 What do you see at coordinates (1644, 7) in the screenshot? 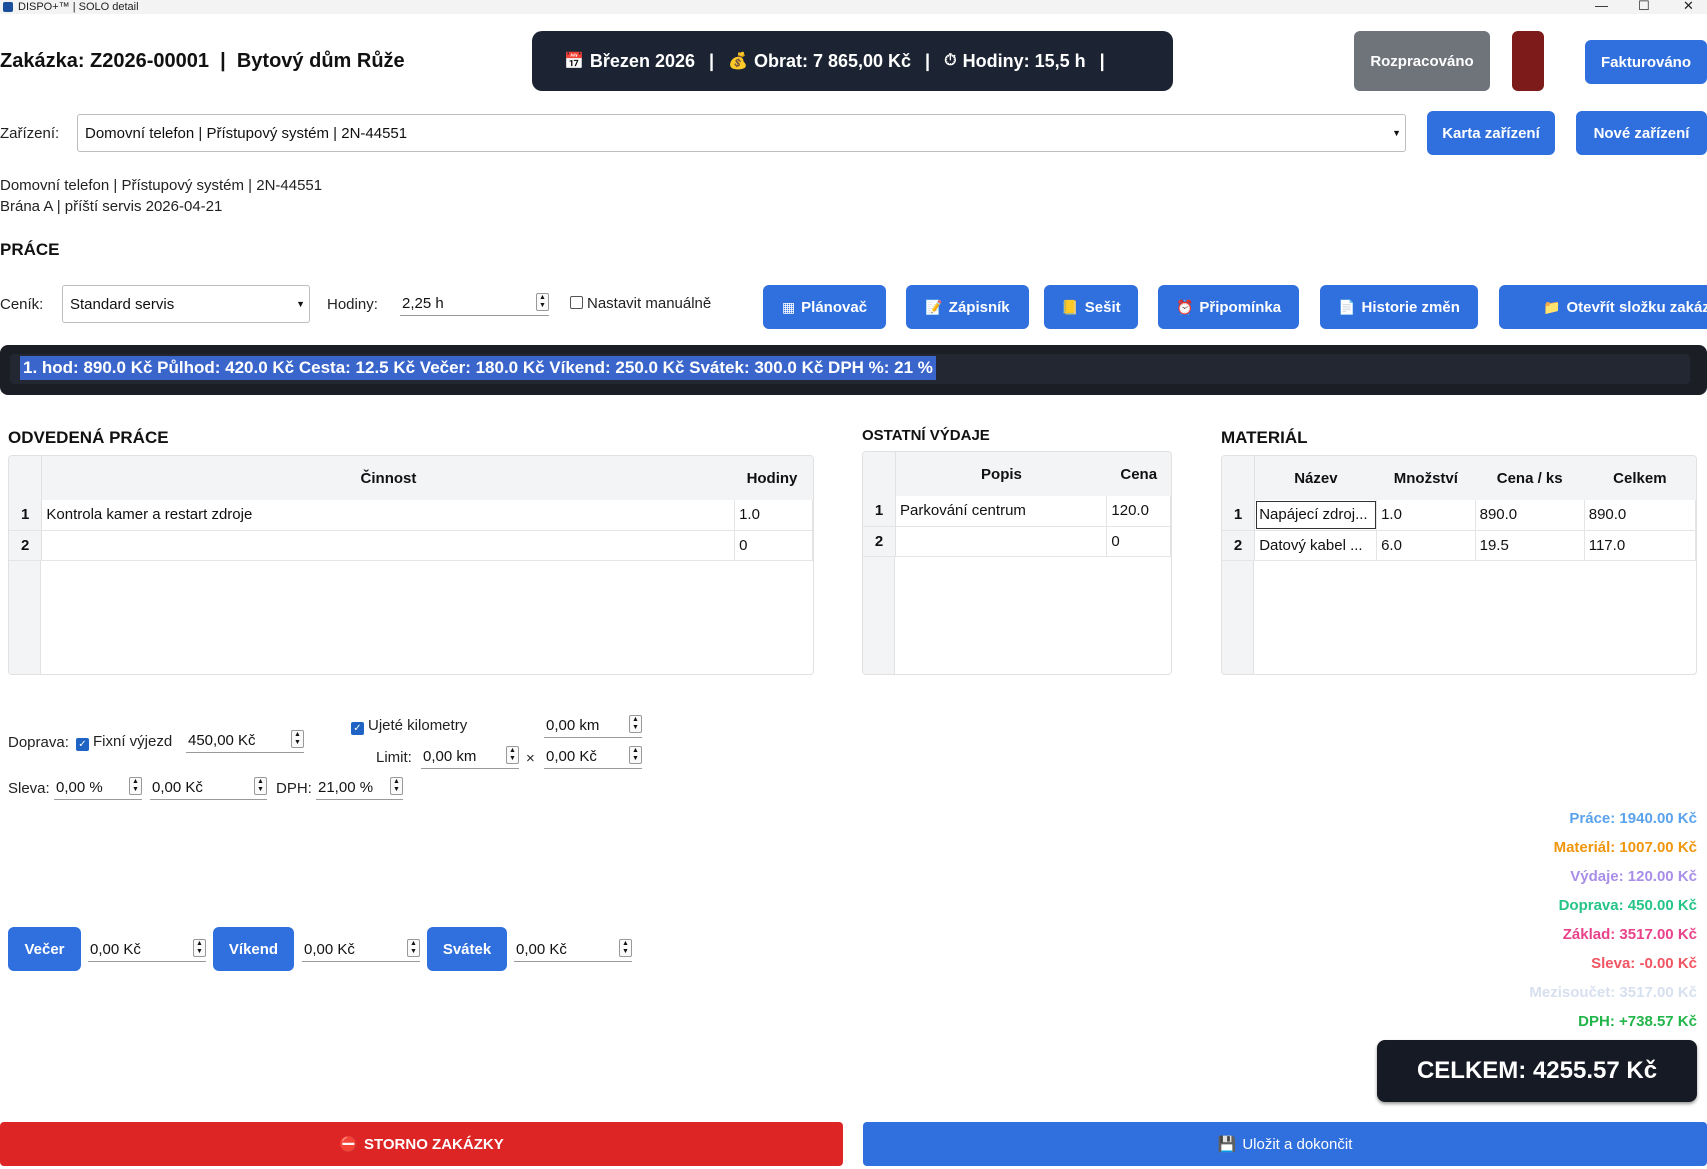
I see `maximize-icon: ☐` at bounding box center [1644, 7].